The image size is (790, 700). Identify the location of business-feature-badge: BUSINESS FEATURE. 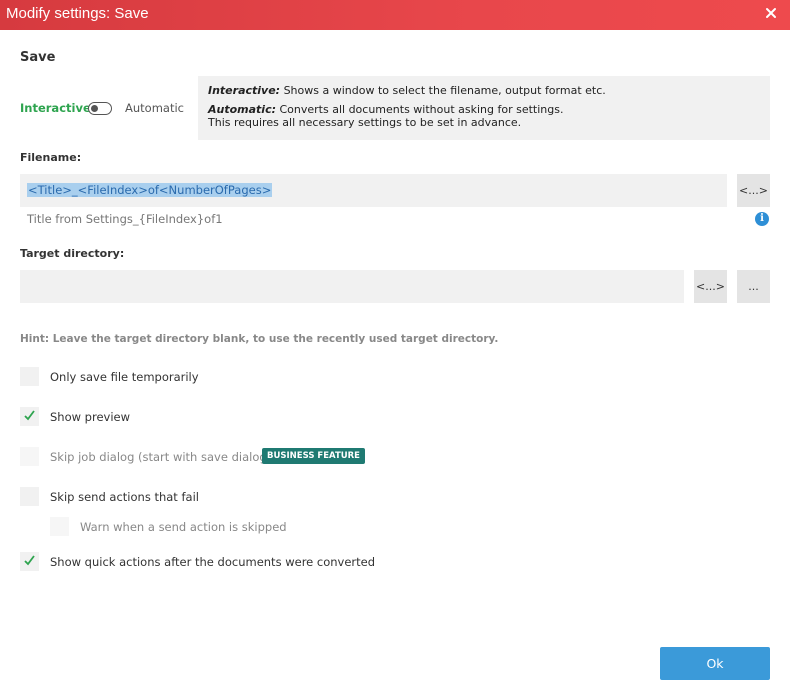
(313, 456).